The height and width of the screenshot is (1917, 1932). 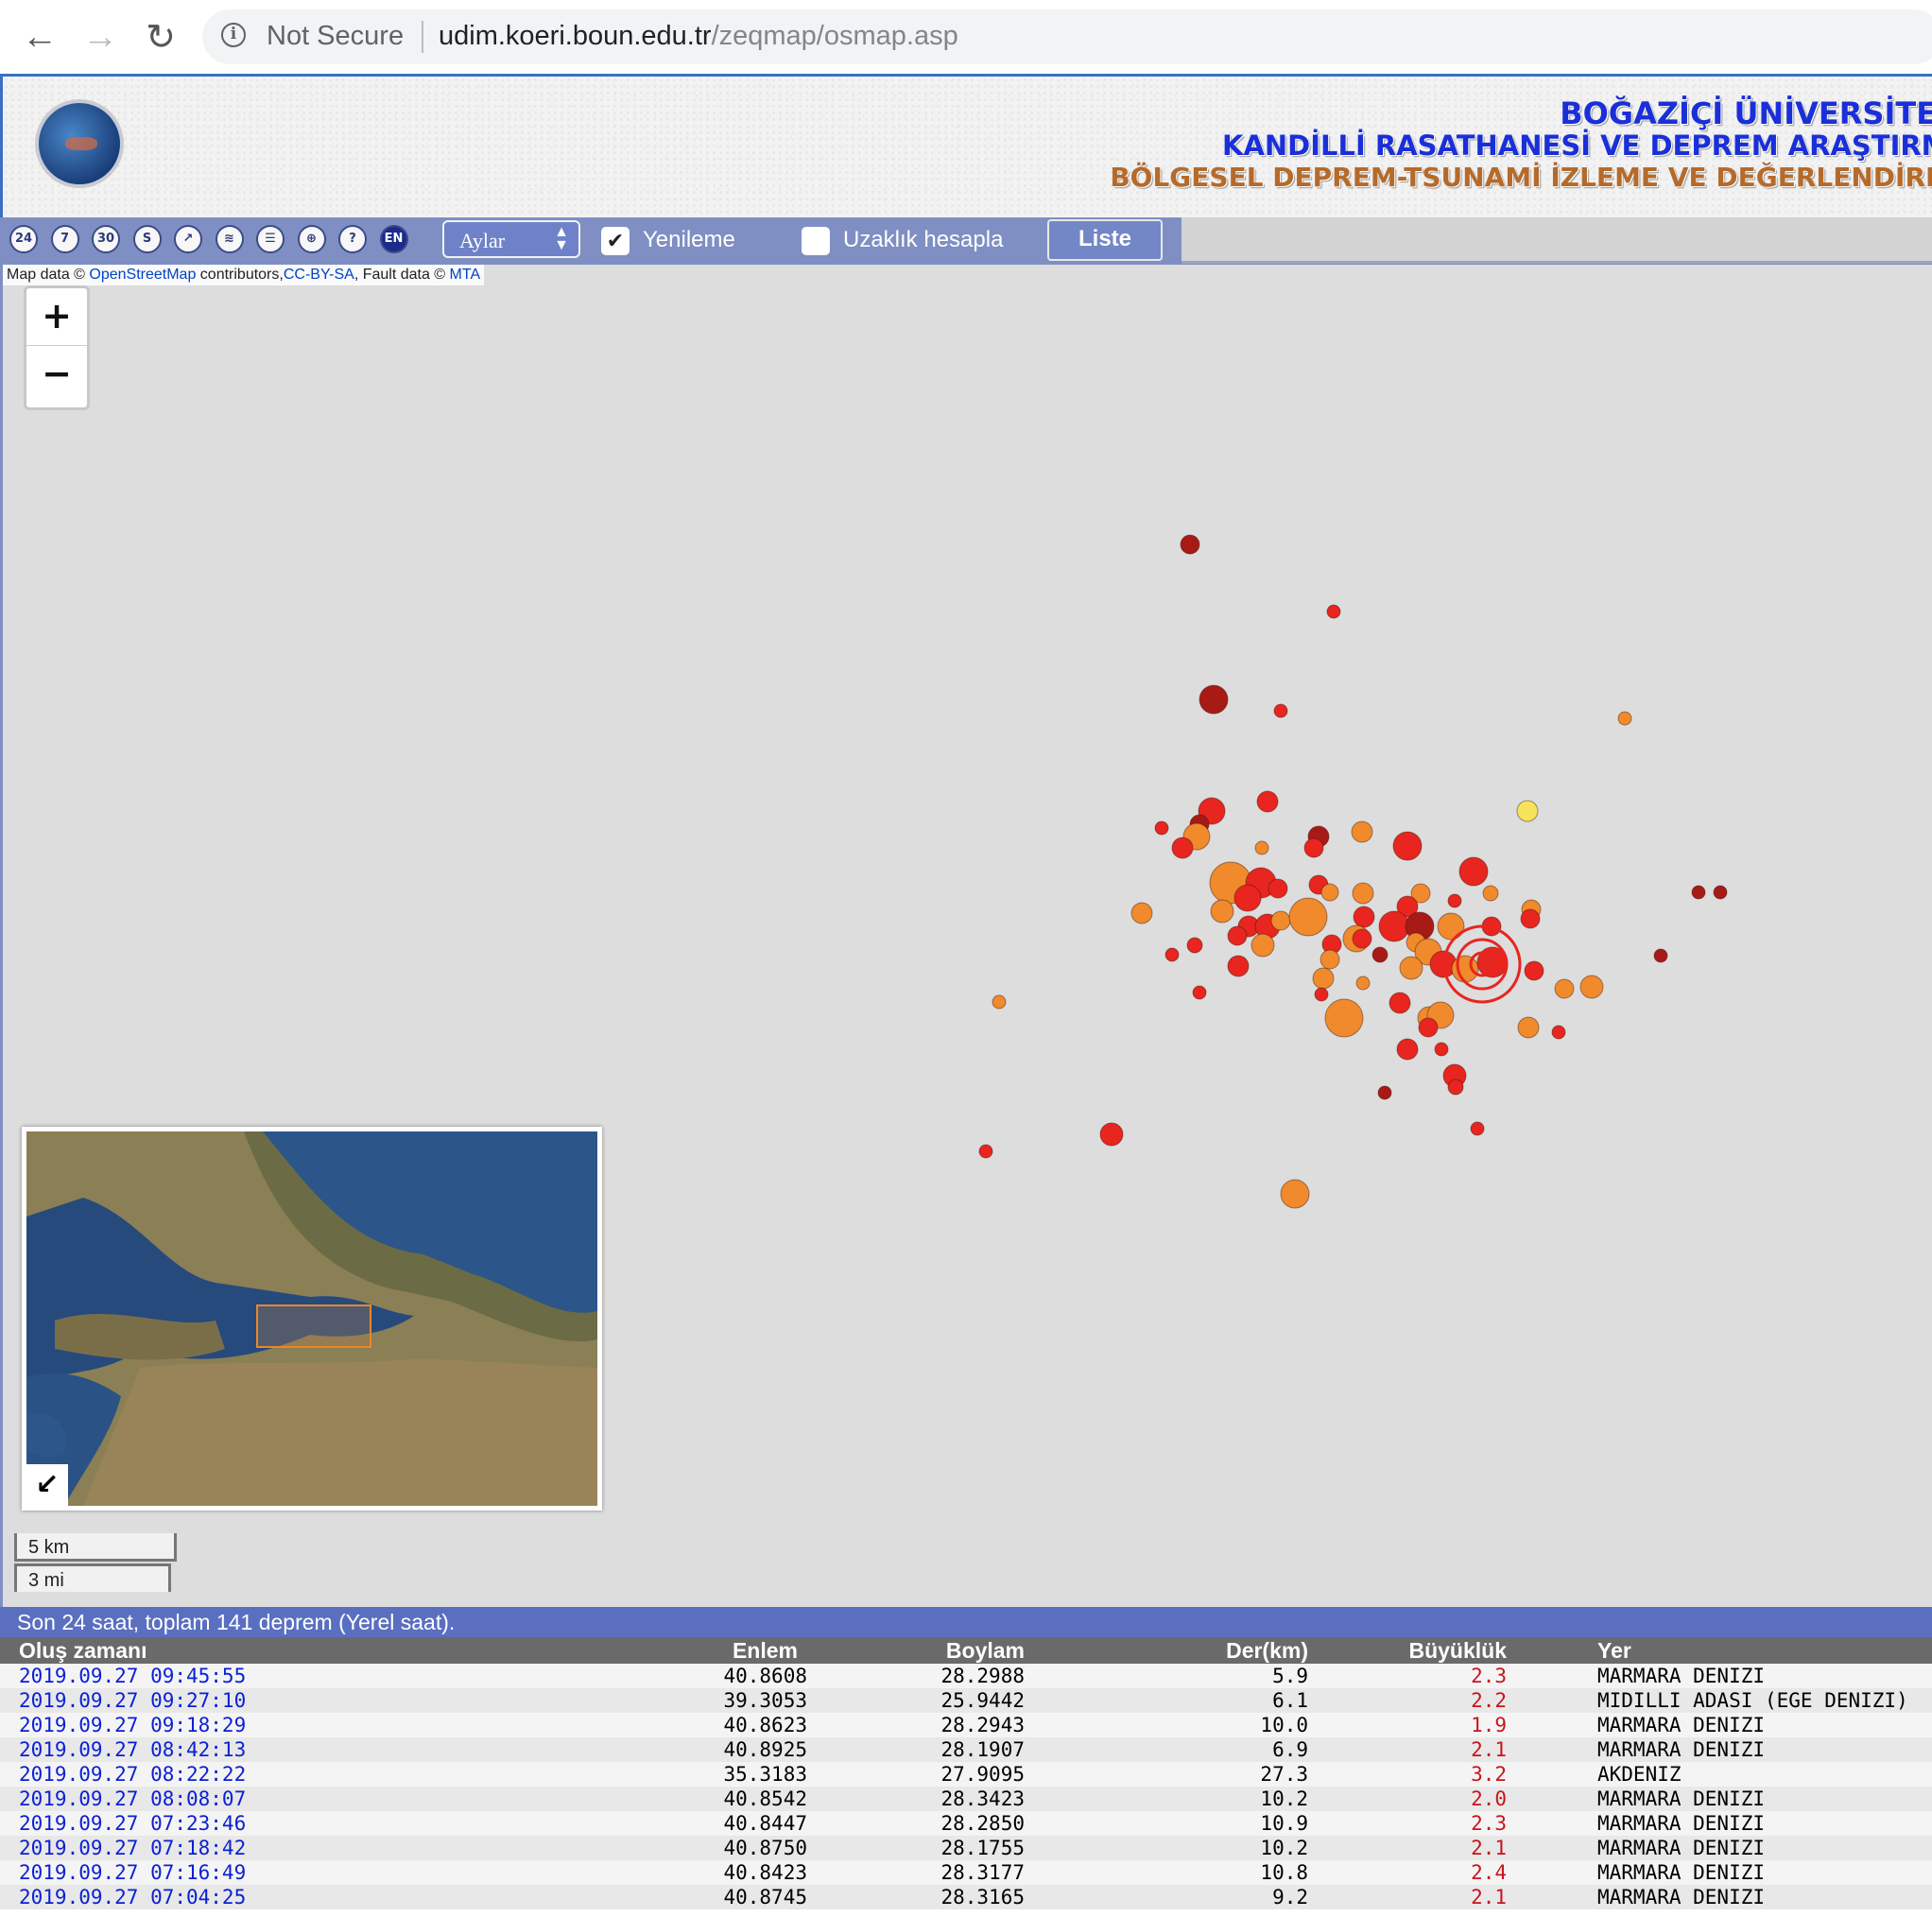 What do you see at coordinates (393, 239) in the screenshot?
I see `english-icon: EN` at bounding box center [393, 239].